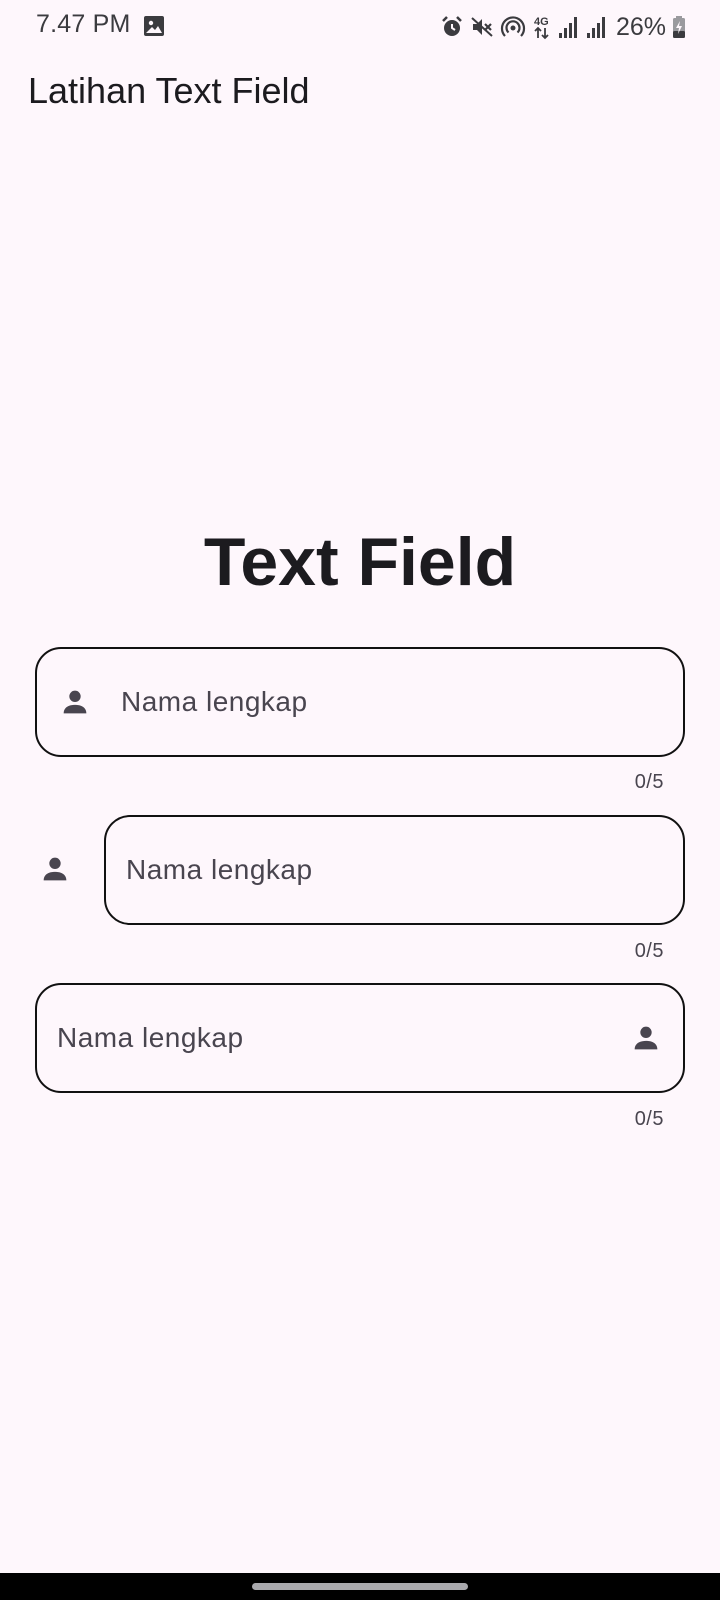  I want to click on svg-text: 4G, so click(541, 22).